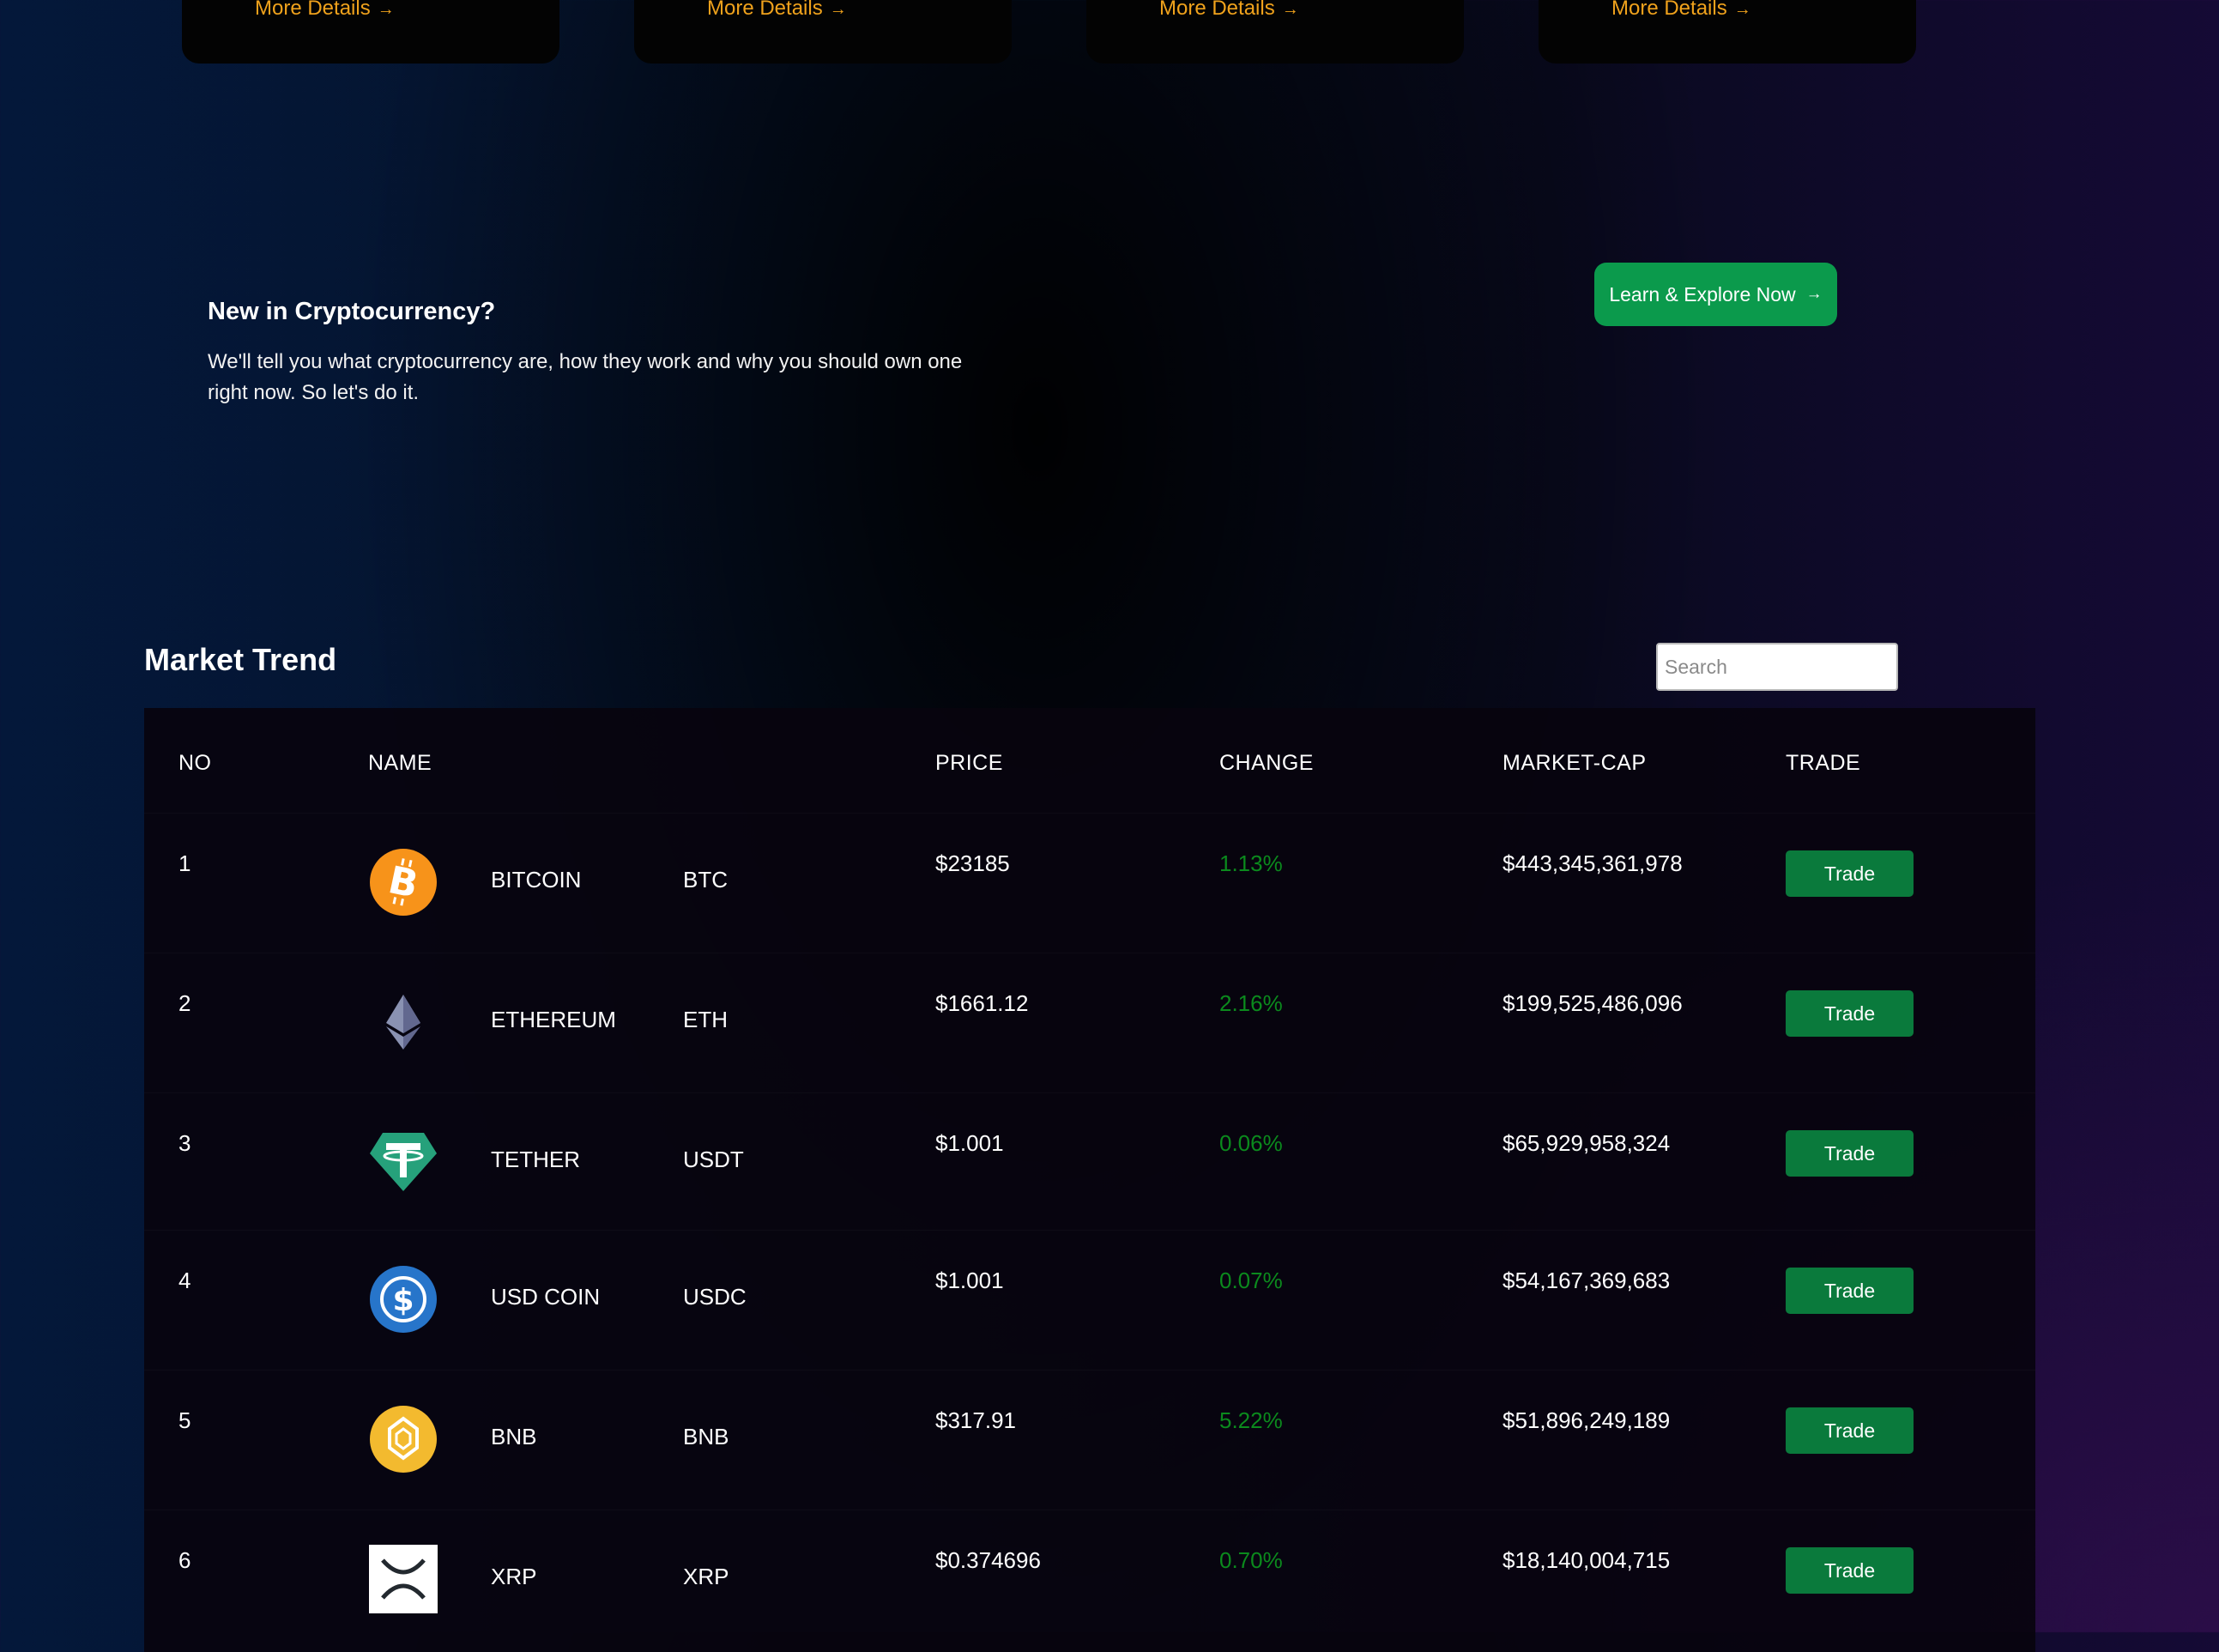  Describe the element at coordinates (1251, 1420) in the screenshot. I see `coin-change: 5.22%` at that location.